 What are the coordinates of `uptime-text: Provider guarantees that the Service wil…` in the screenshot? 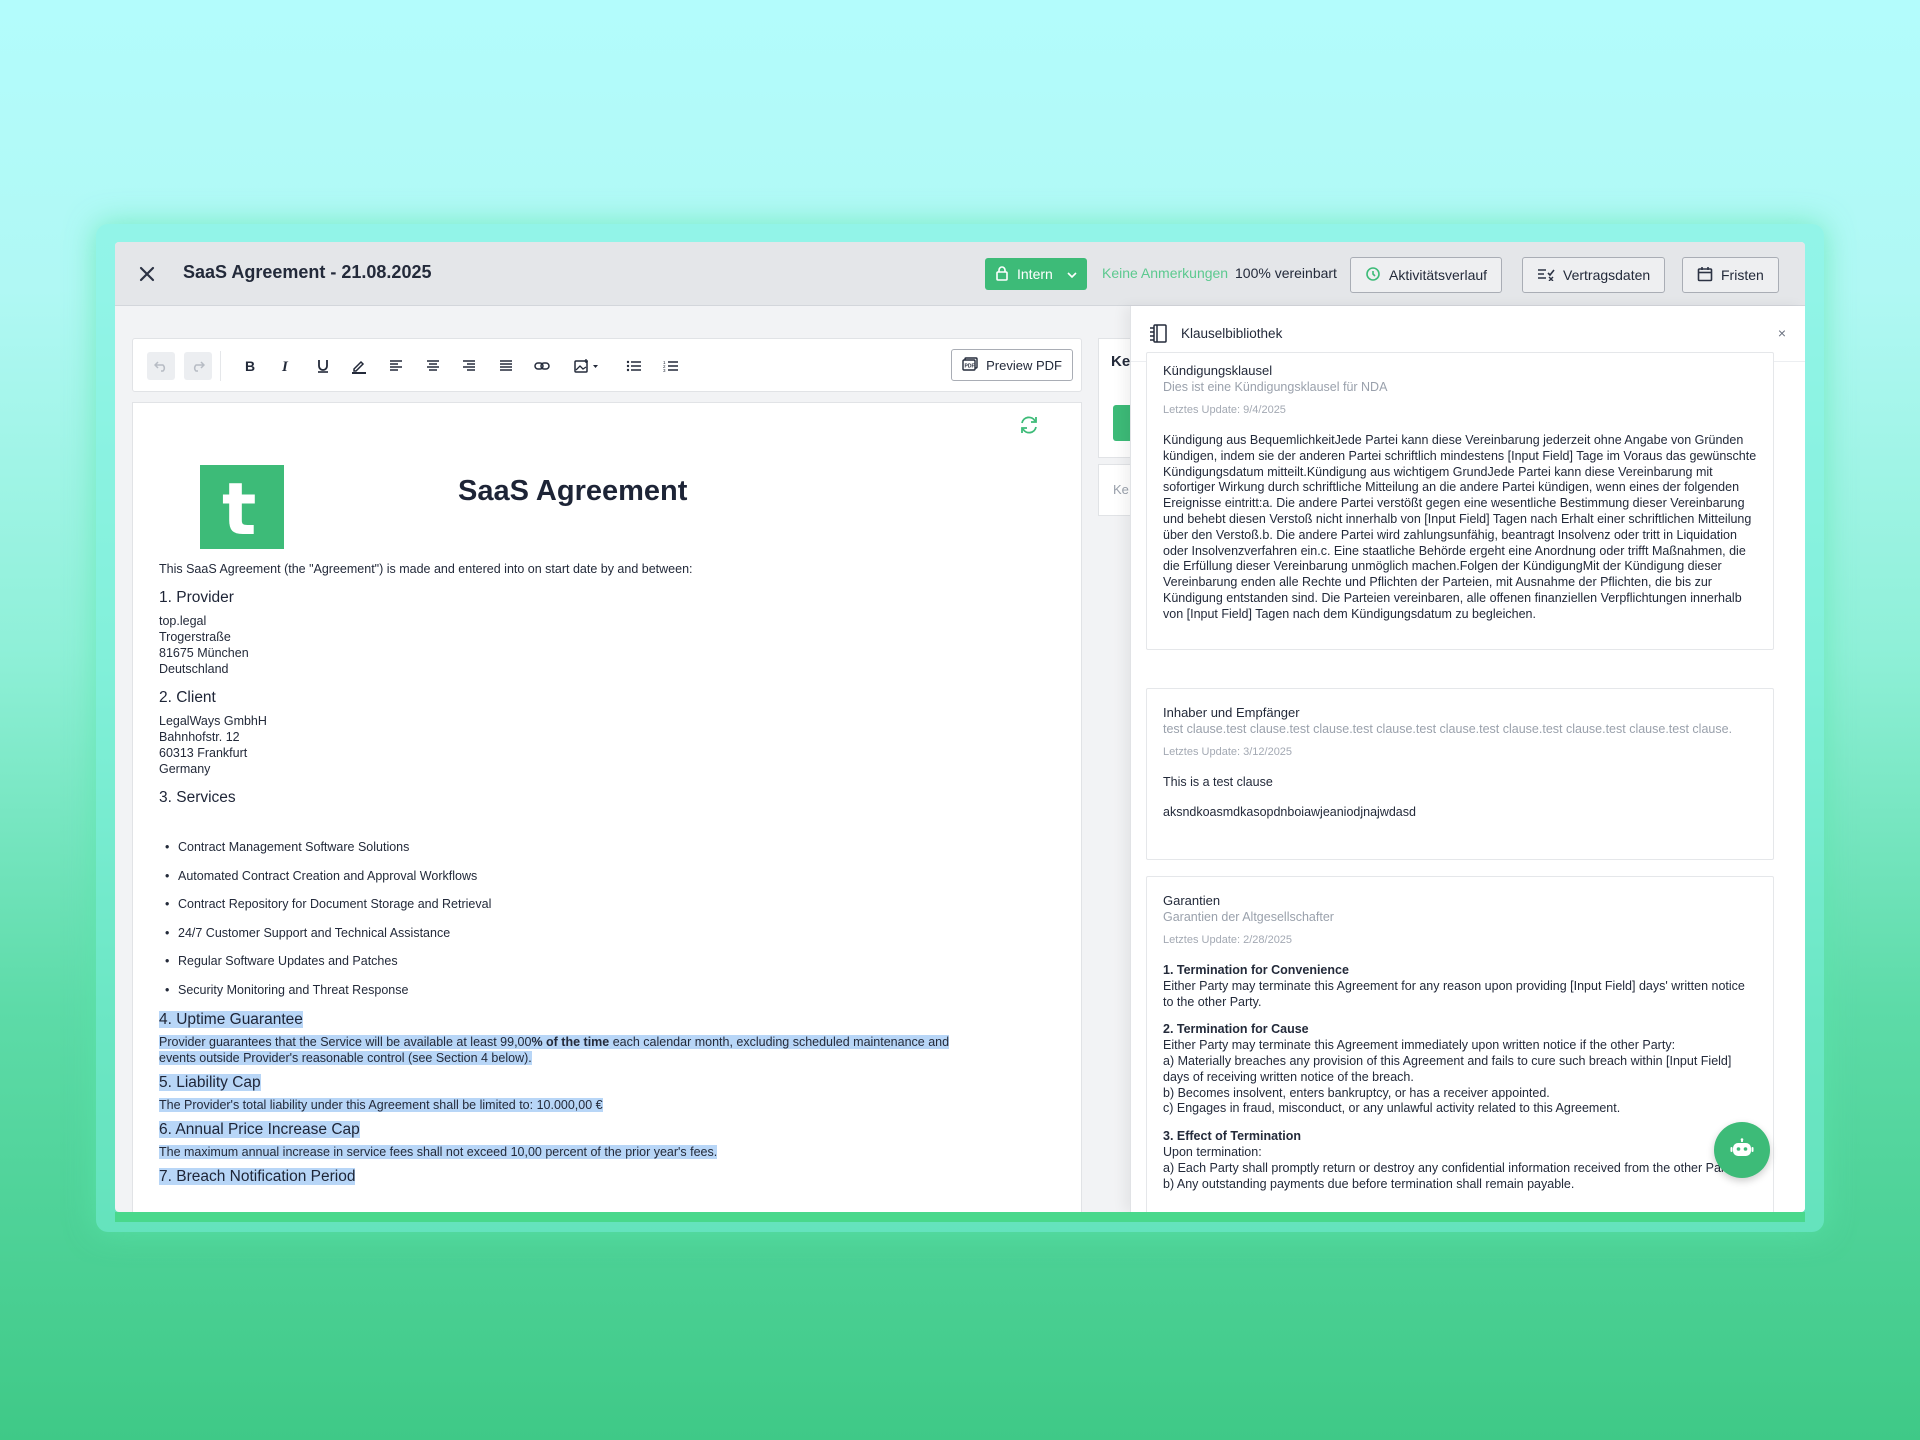 It's located at (345, 1041).